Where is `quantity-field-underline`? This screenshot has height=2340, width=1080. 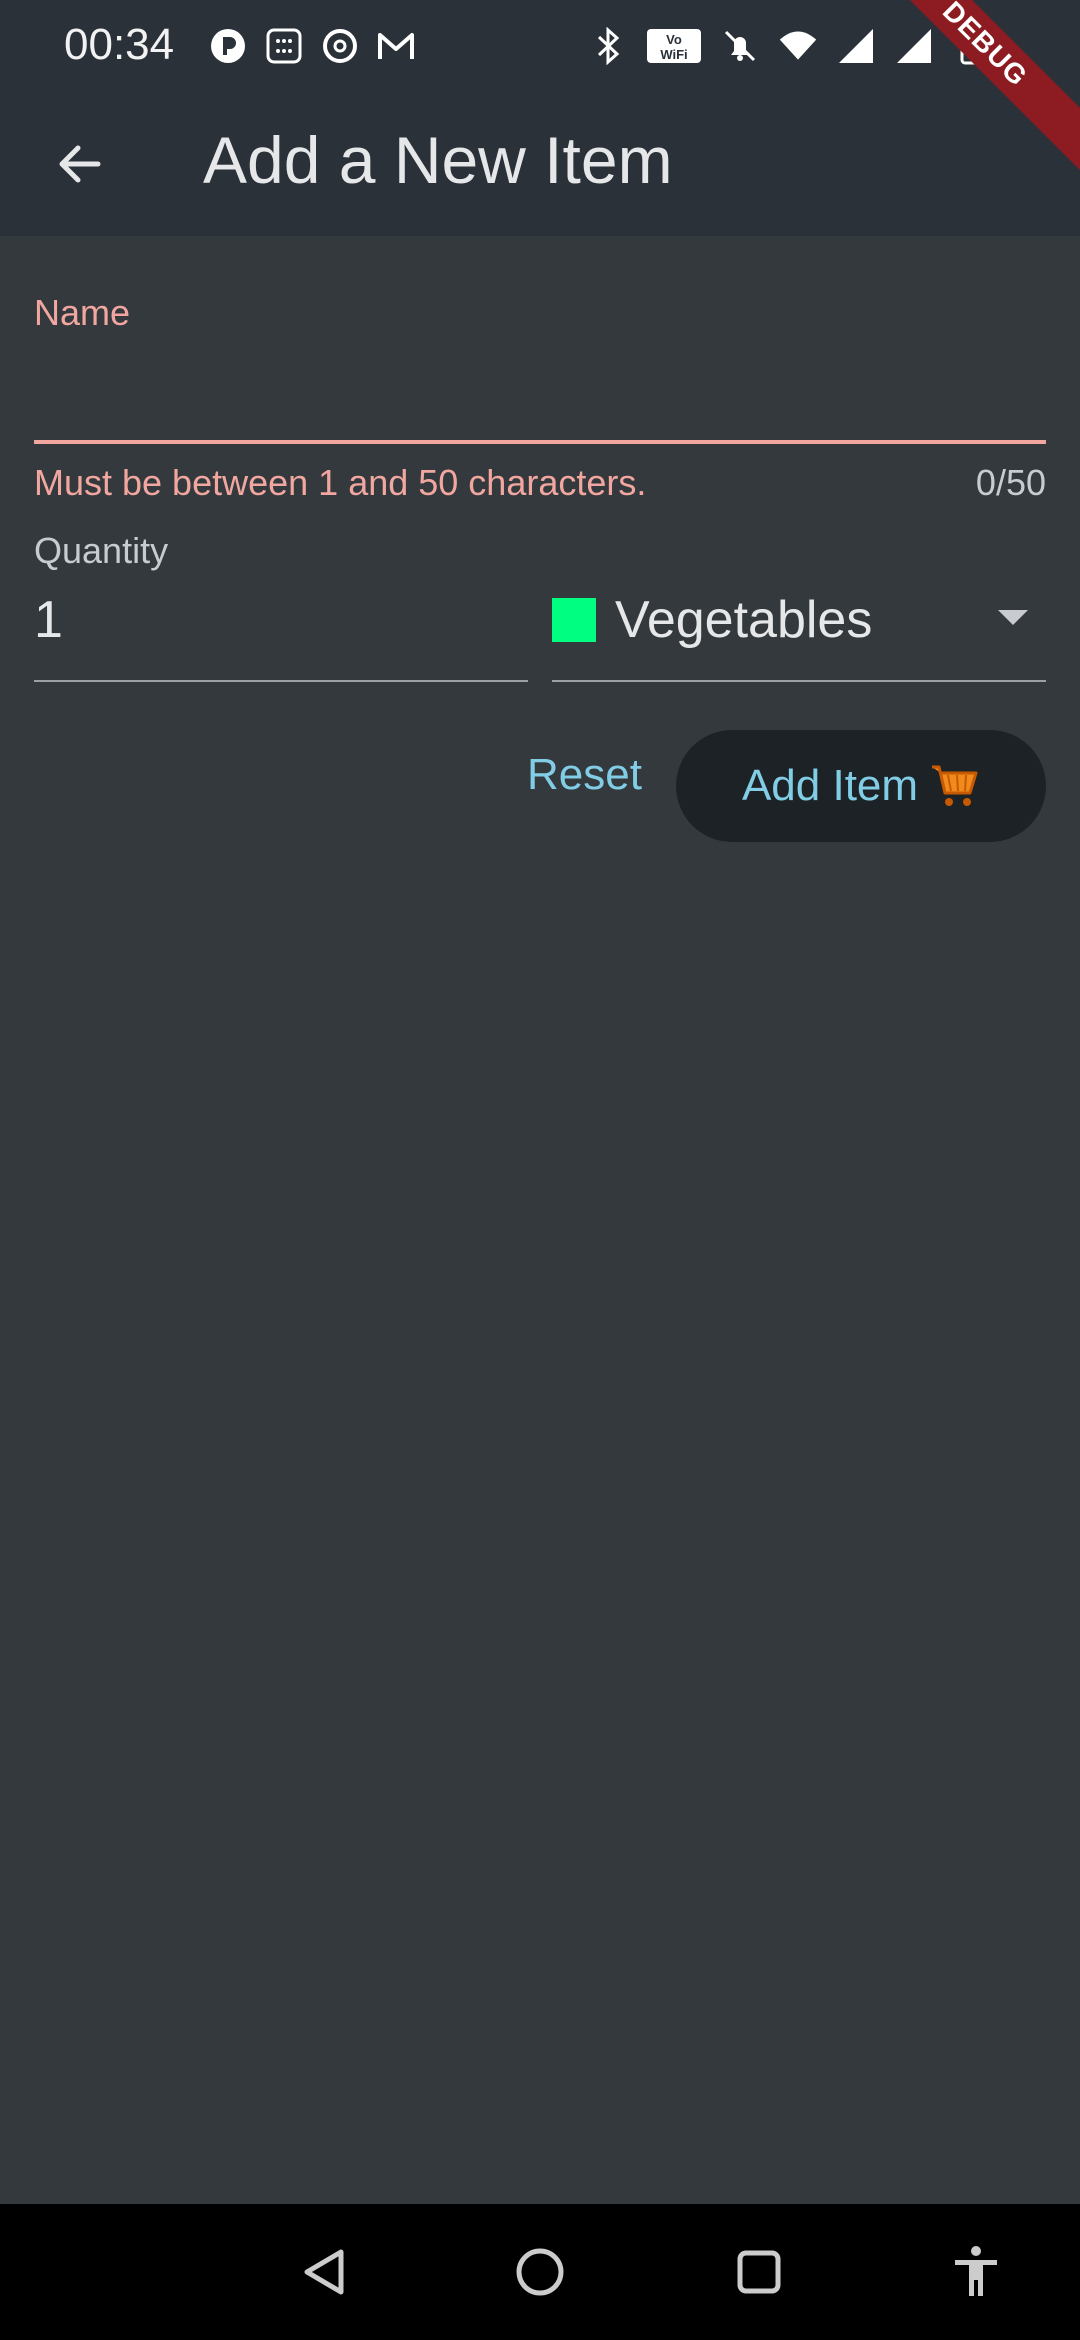
quantity-field-underline is located at coordinates (281, 681).